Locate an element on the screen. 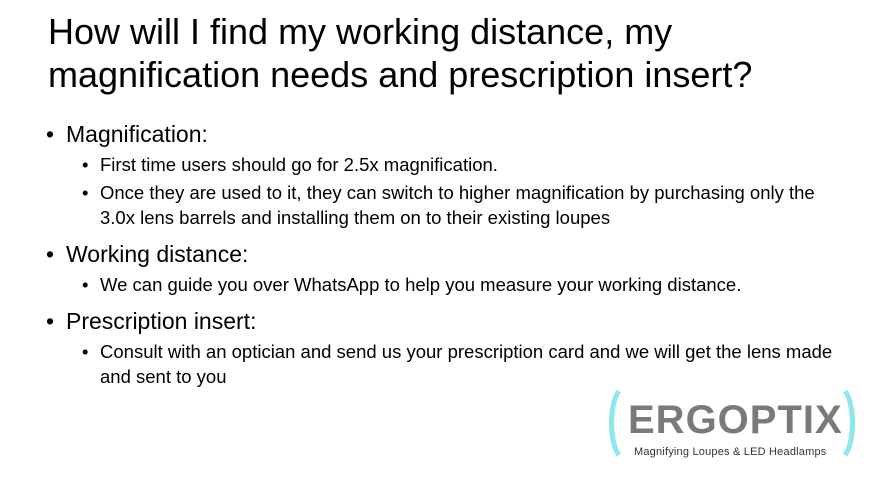  logo-tagline: Magnifying Loupes & LED Headlamps is located at coordinates (730, 452).